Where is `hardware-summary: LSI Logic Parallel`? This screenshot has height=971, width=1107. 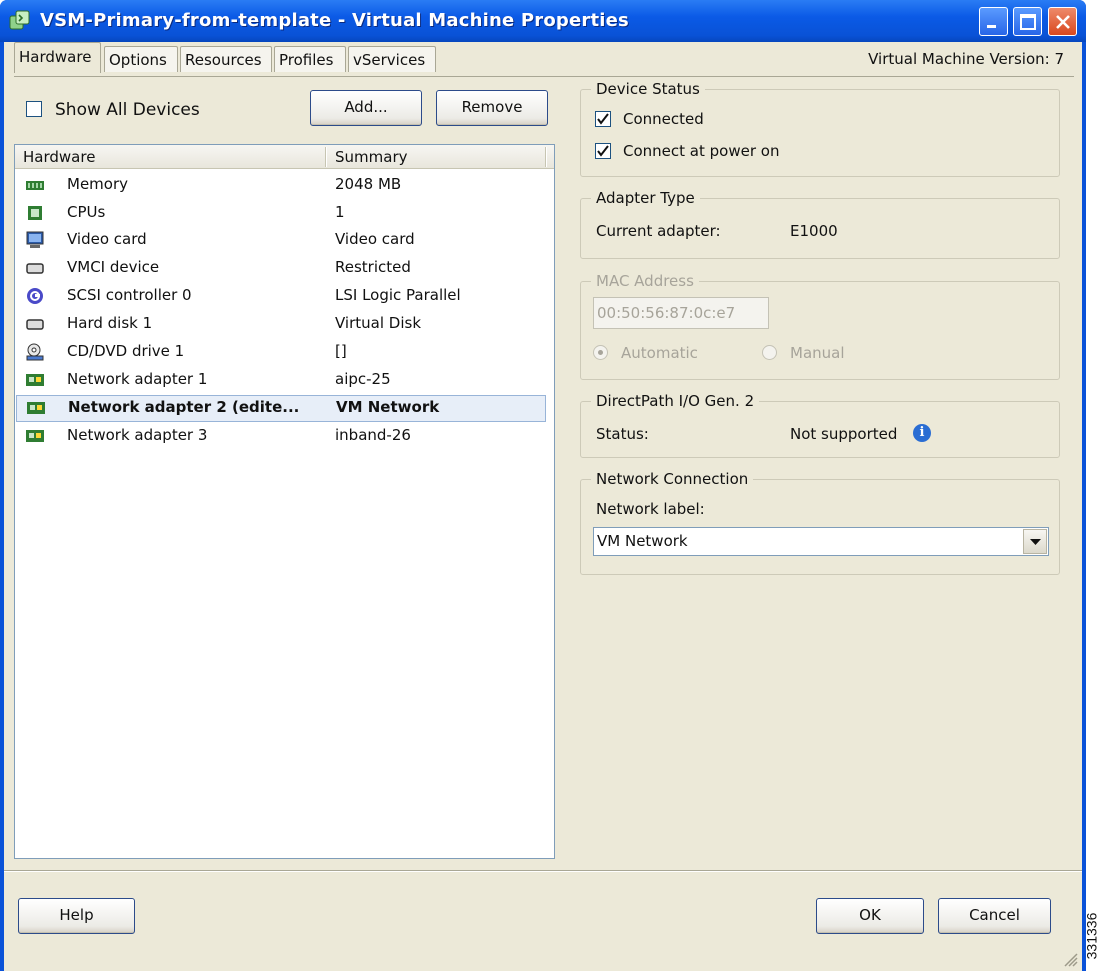
hardware-summary: LSI Logic Parallel is located at coordinates (398, 295).